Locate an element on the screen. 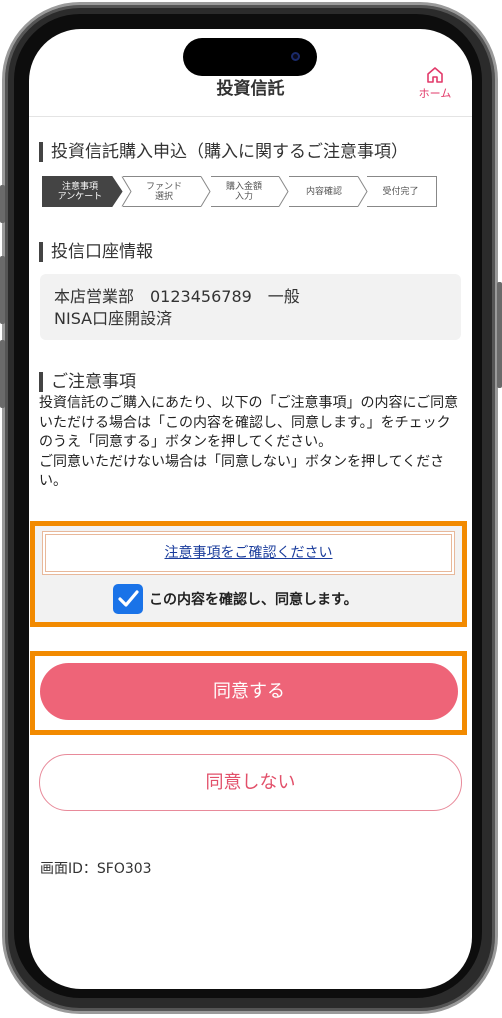 The image size is (502, 1018). account-line2: NISA口座開設済 is located at coordinates (113, 318).